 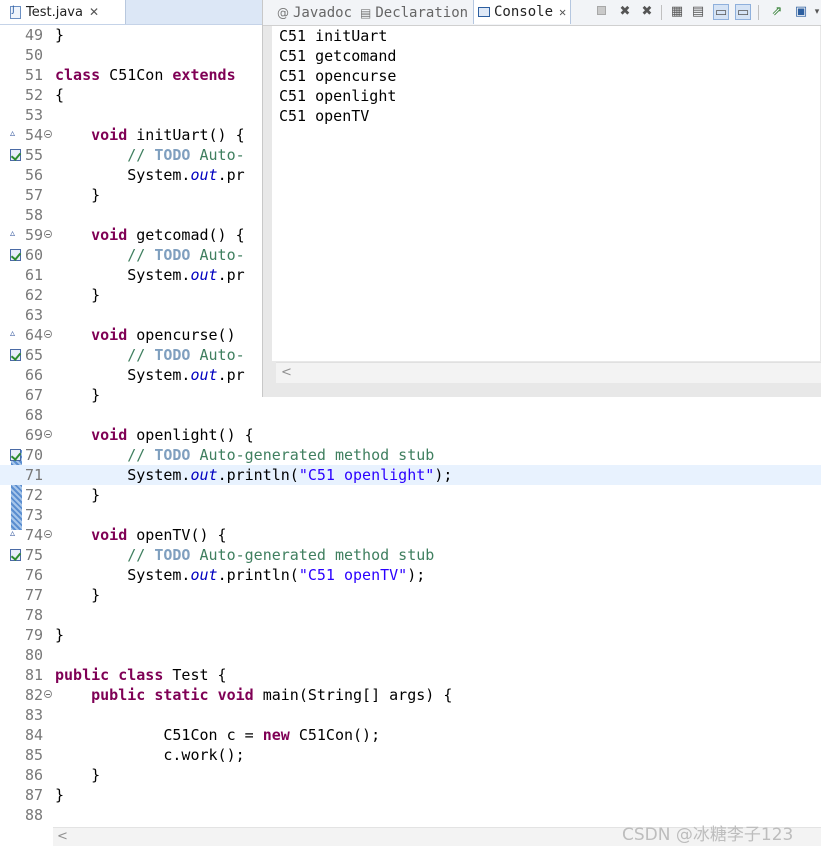 I want to click on code-line: 72 }, so click(x=410, y=495).